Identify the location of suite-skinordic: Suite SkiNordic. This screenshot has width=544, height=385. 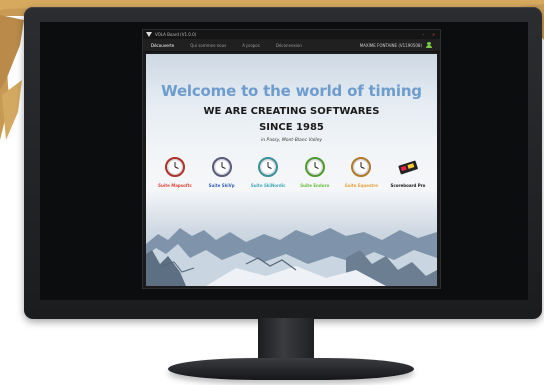
(268, 172).